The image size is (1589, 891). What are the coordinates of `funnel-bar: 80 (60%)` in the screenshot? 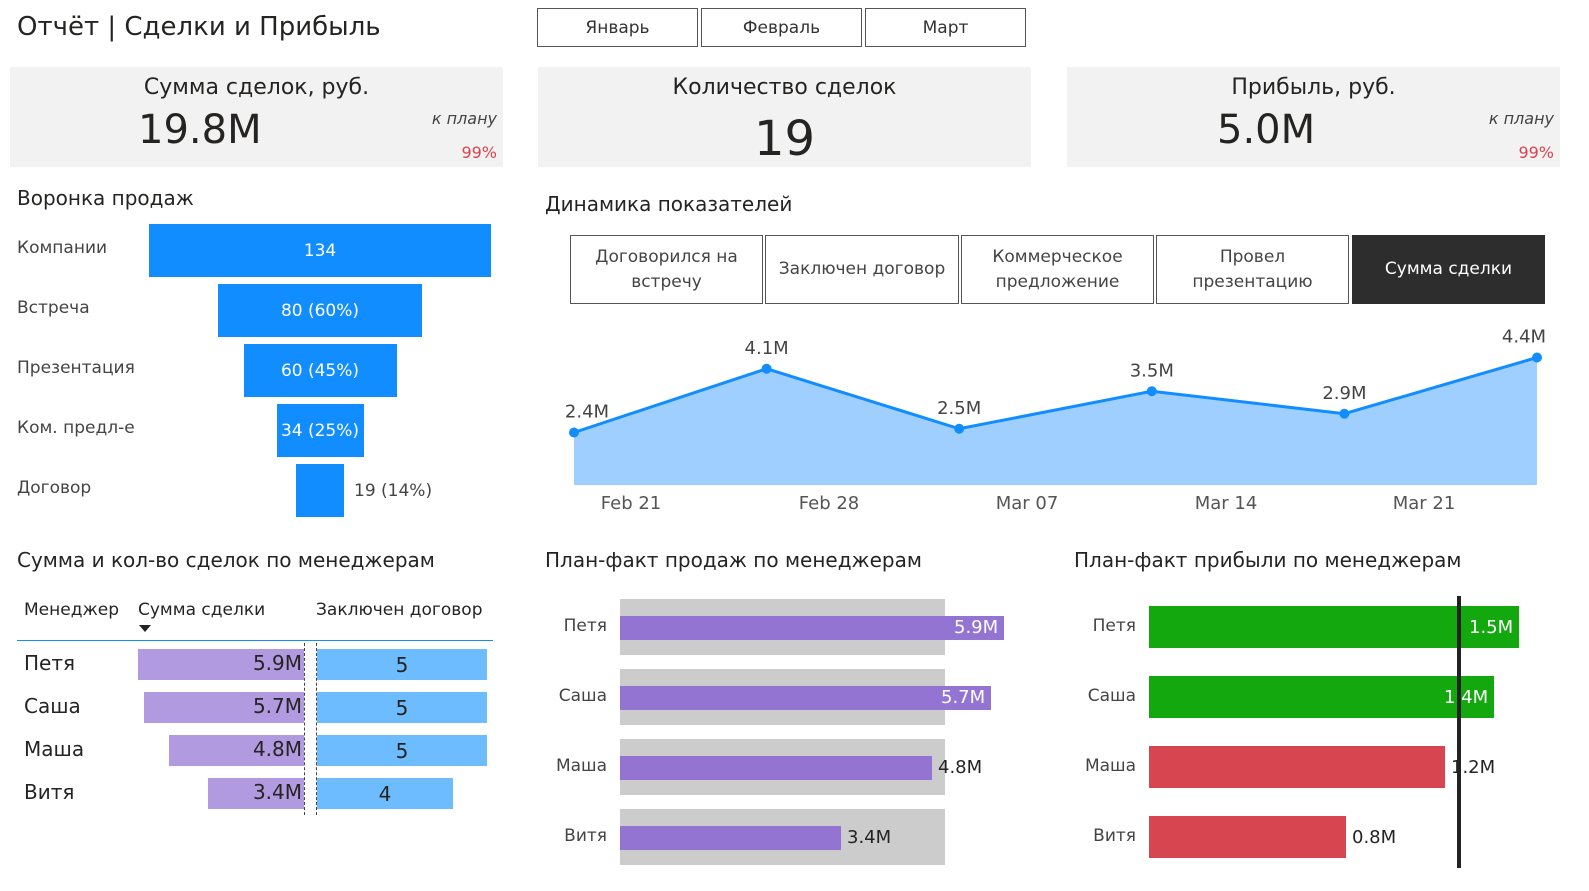 It's located at (320, 310).